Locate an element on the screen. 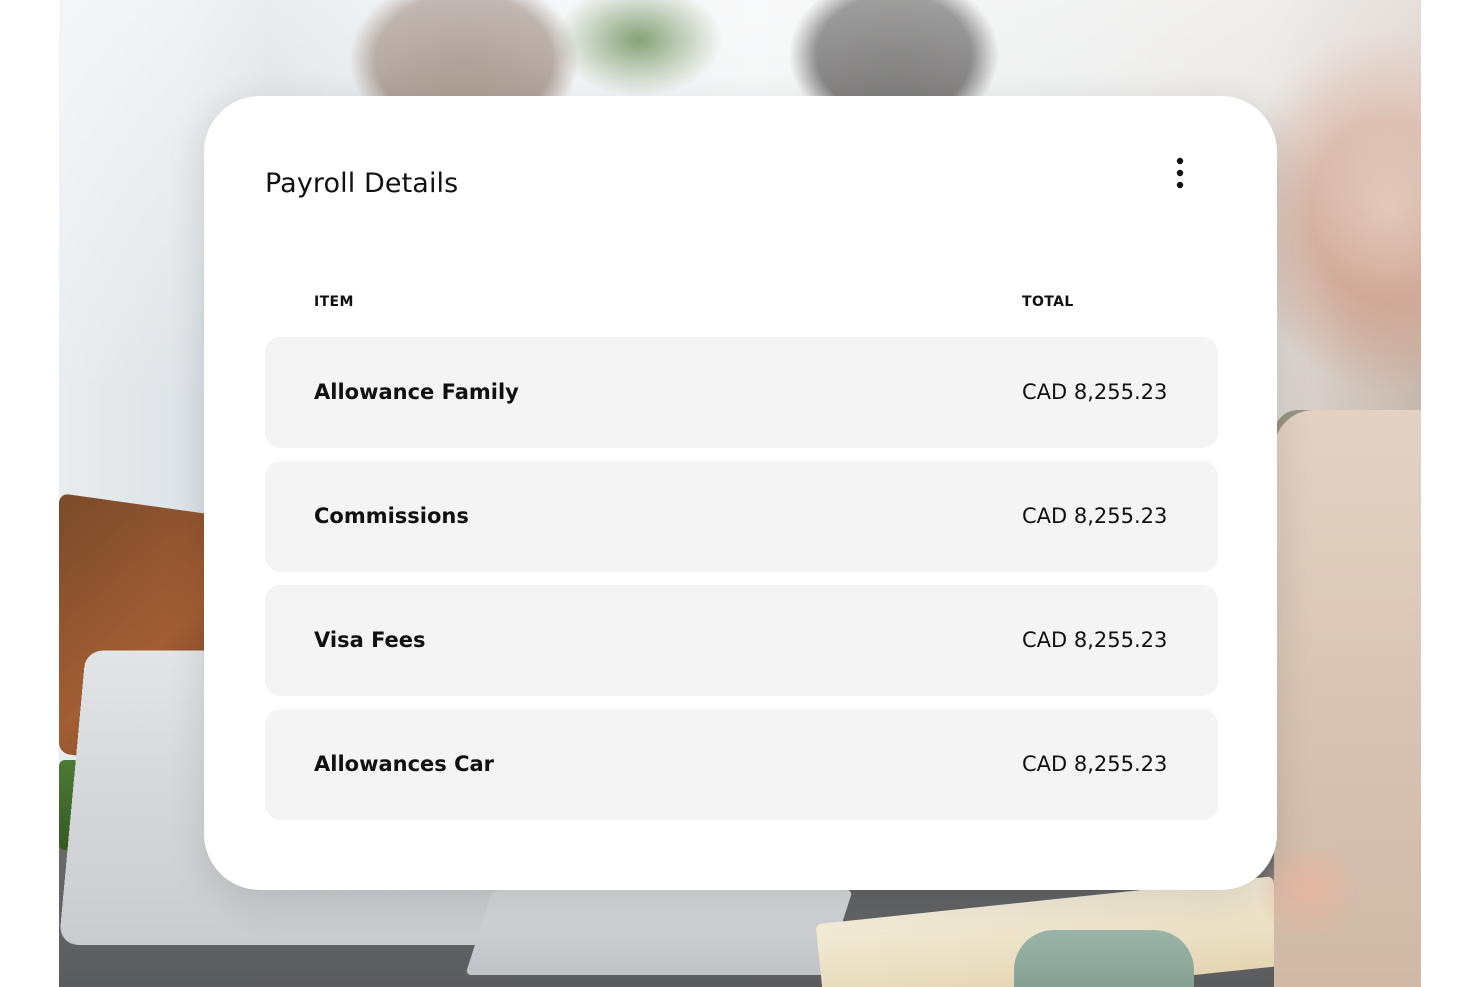  mug is located at coordinates (1104, 958).